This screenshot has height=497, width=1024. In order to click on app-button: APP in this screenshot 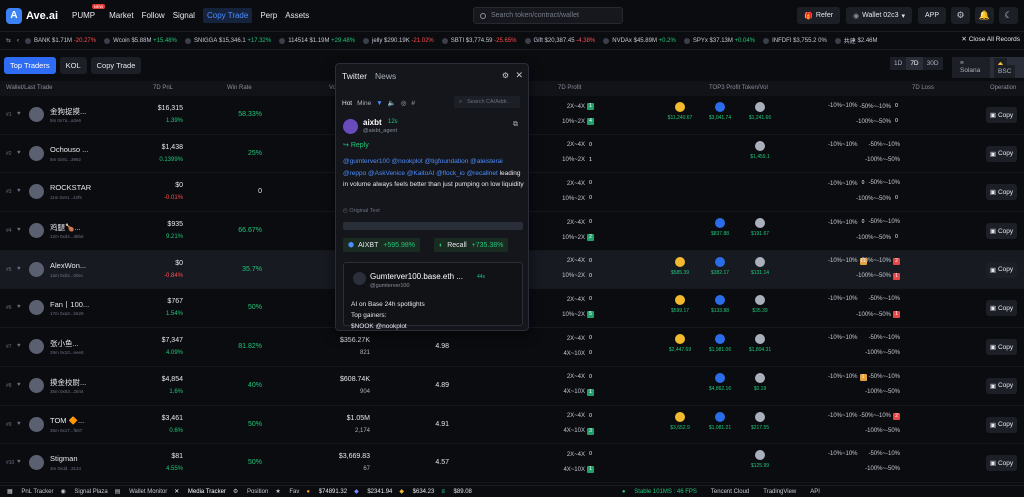, I will do `click(931, 15)`.